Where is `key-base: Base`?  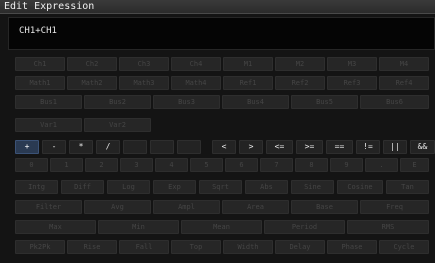 key-base: Base is located at coordinates (324, 207).